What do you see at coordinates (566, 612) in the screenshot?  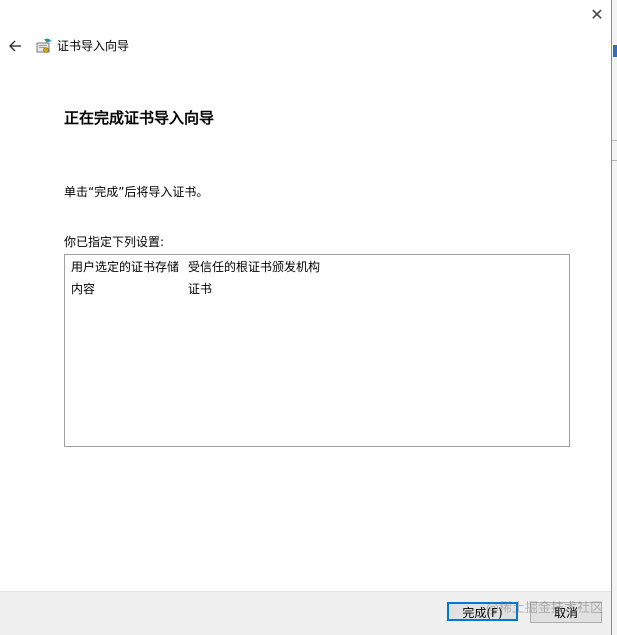 I see `cancel-button: 取消` at bounding box center [566, 612].